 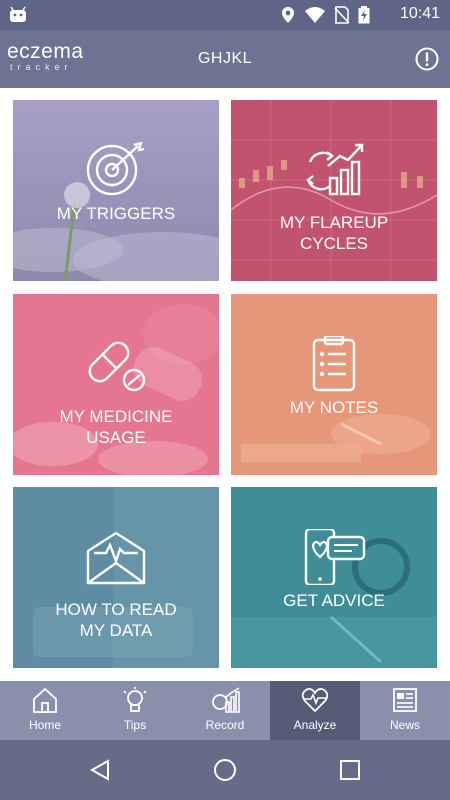 What do you see at coordinates (116, 427) in the screenshot?
I see `tile-label: MY MEDICINE USAGE` at bounding box center [116, 427].